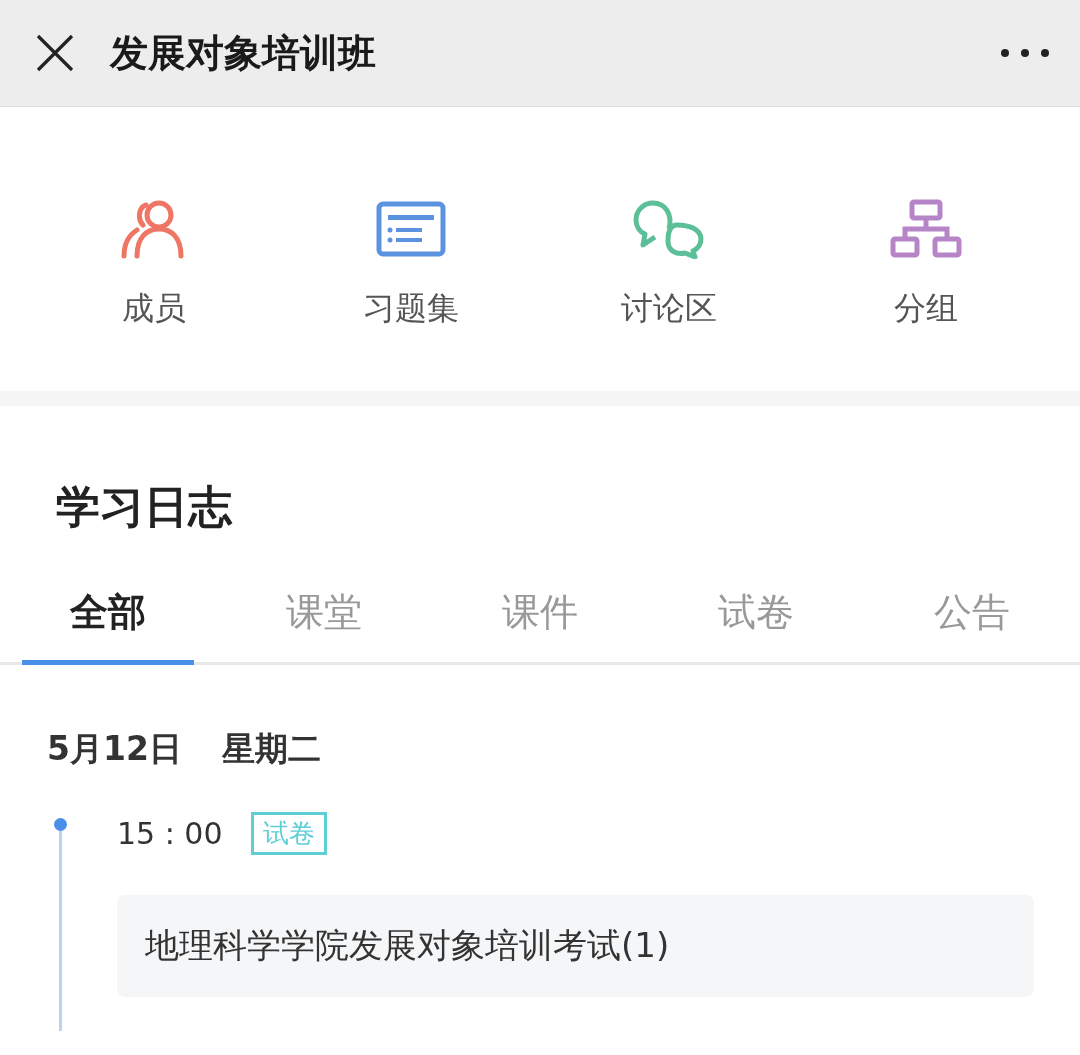 The image size is (1080, 1055). What do you see at coordinates (411, 308) in the screenshot?
I see `shortcut-label: 习题集` at bounding box center [411, 308].